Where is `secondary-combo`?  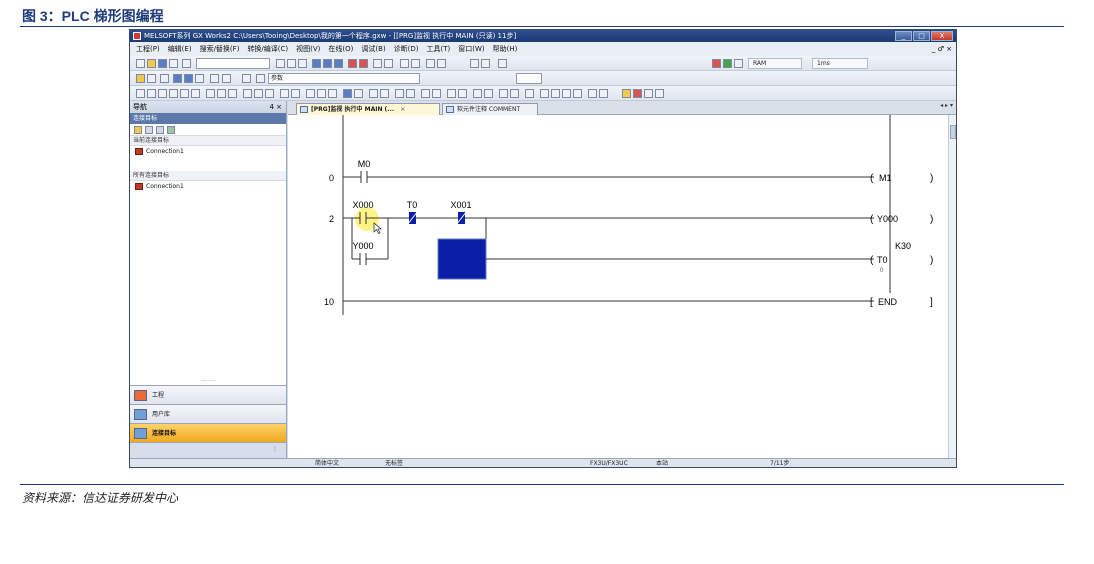 secondary-combo is located at coordinates (529, 78).